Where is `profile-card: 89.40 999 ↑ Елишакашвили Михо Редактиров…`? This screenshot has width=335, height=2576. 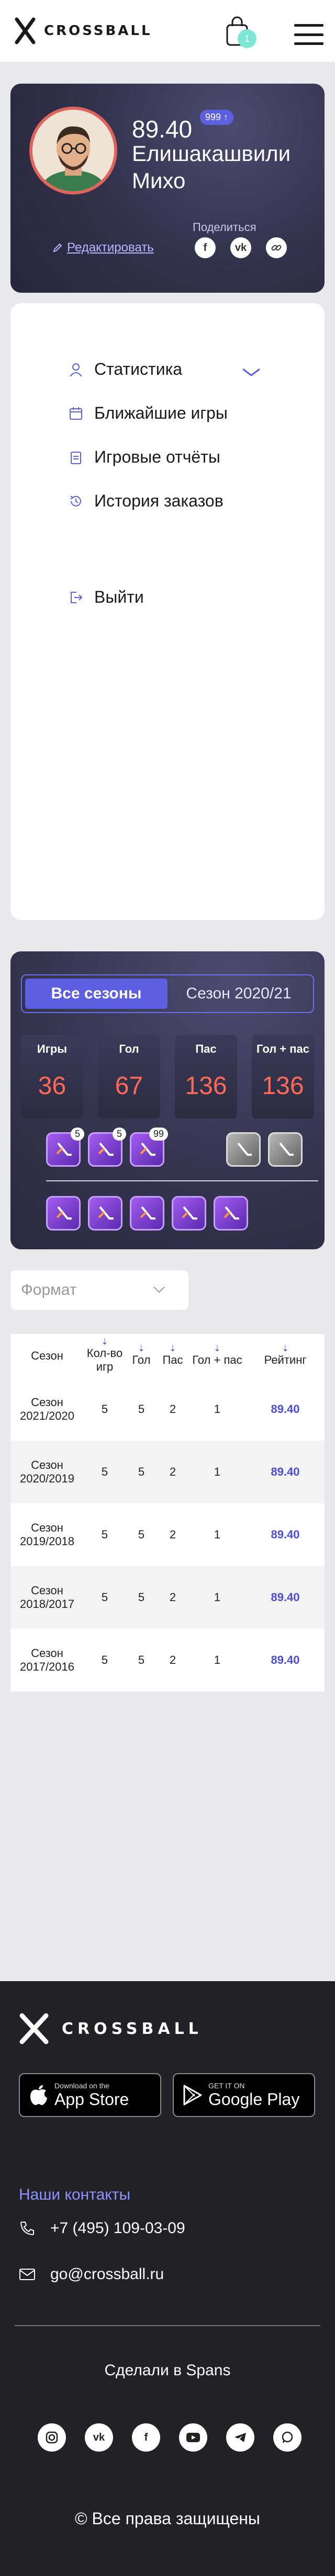
profile-card: 89.40 999 ↑ Елишакашвили Михо Редактиров… is located at coordinates (167, 188).